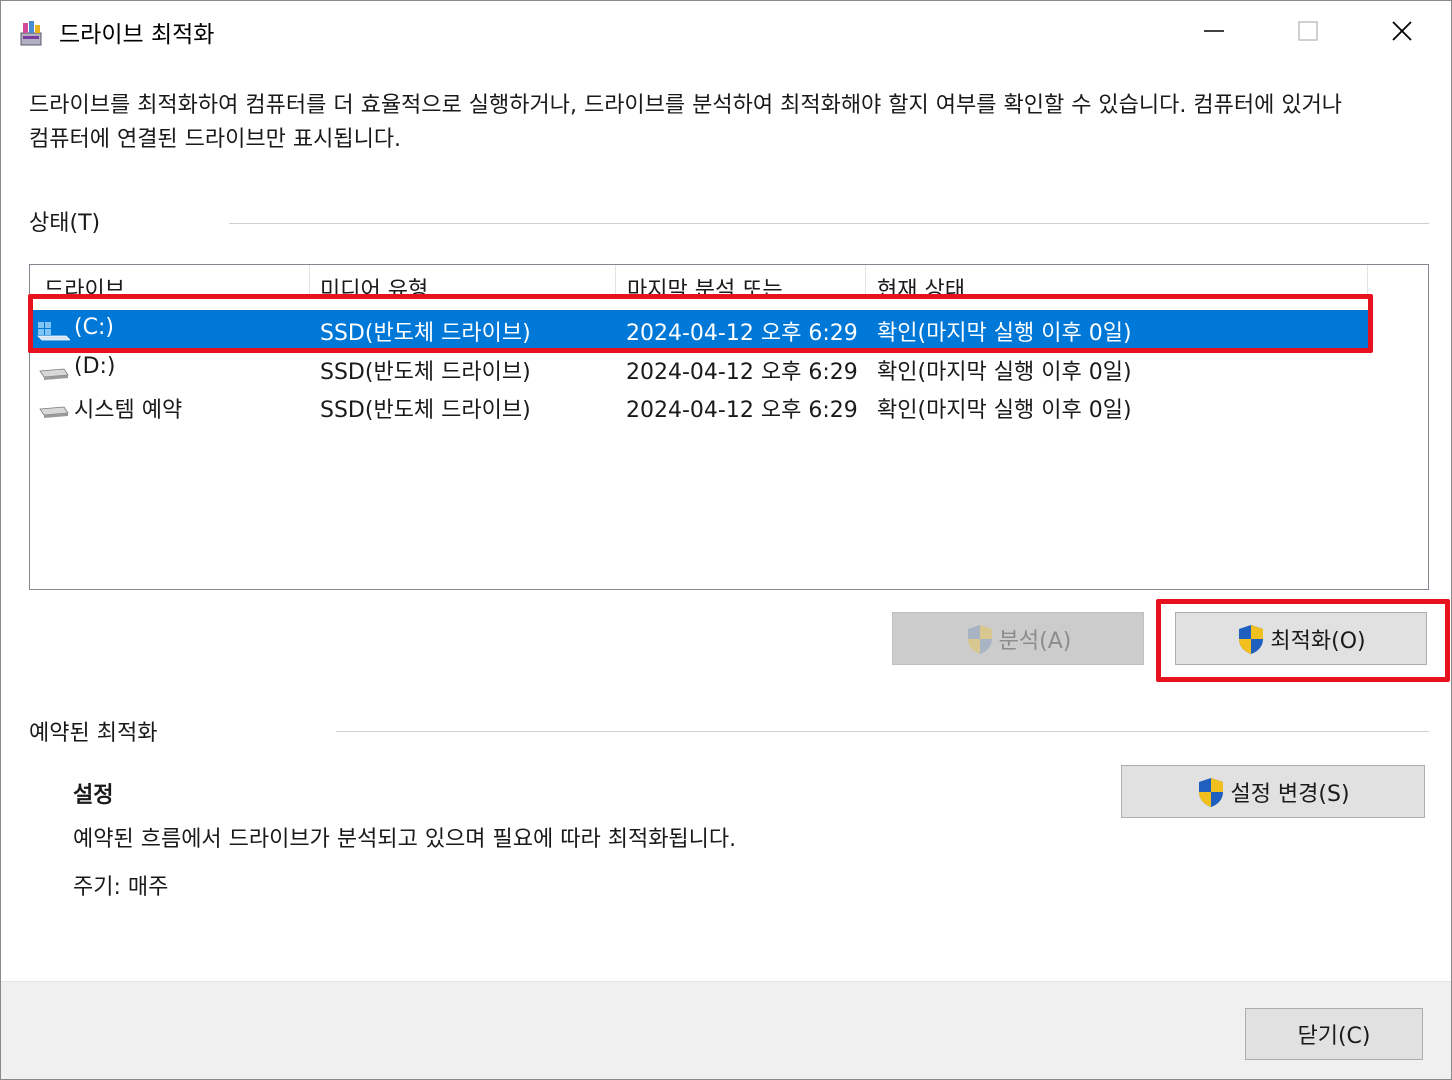 The width and height of the screenshot is (1452, 1080). I want to click on change-settings-button: 설정 변경(S), so click(1273, 791).